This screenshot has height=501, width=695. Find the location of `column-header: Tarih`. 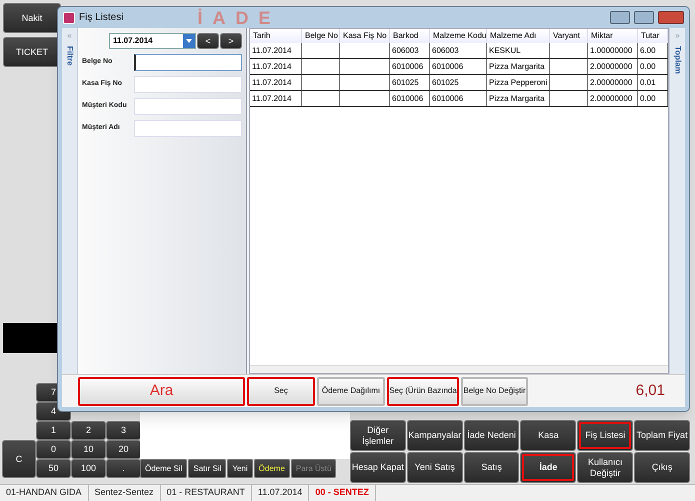

column-header: Tarih is located at coordinates (276, 36).